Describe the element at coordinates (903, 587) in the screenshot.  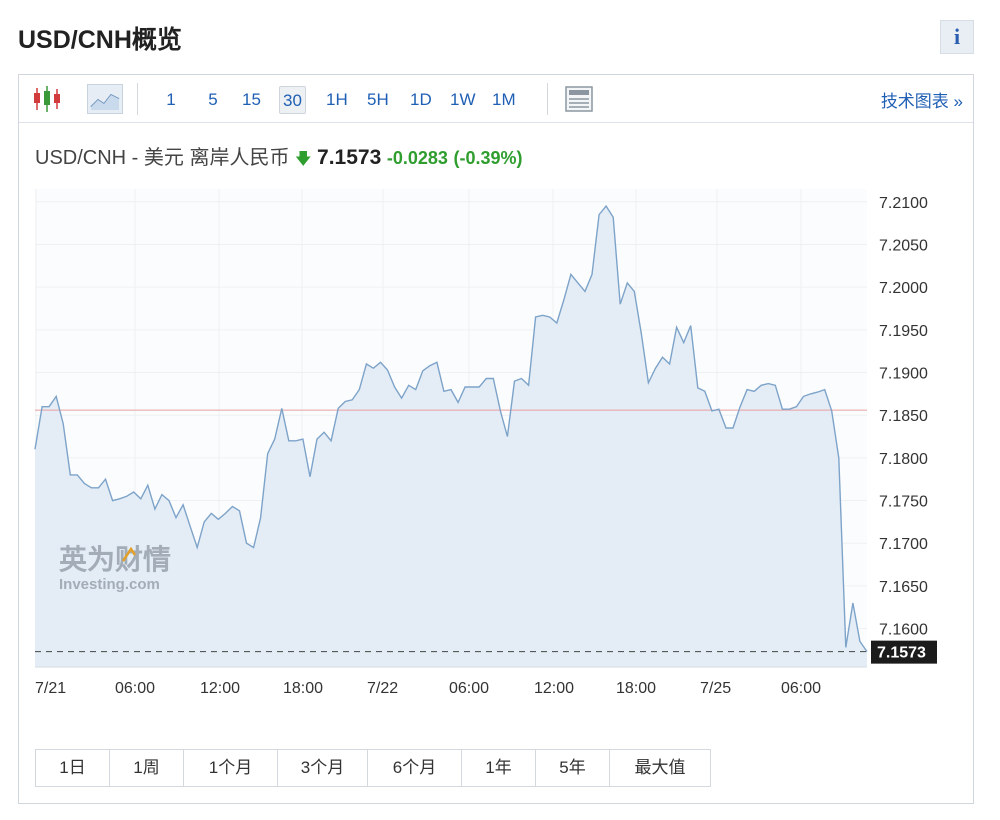
I see `y-tick-label: 7.1650` at that location.